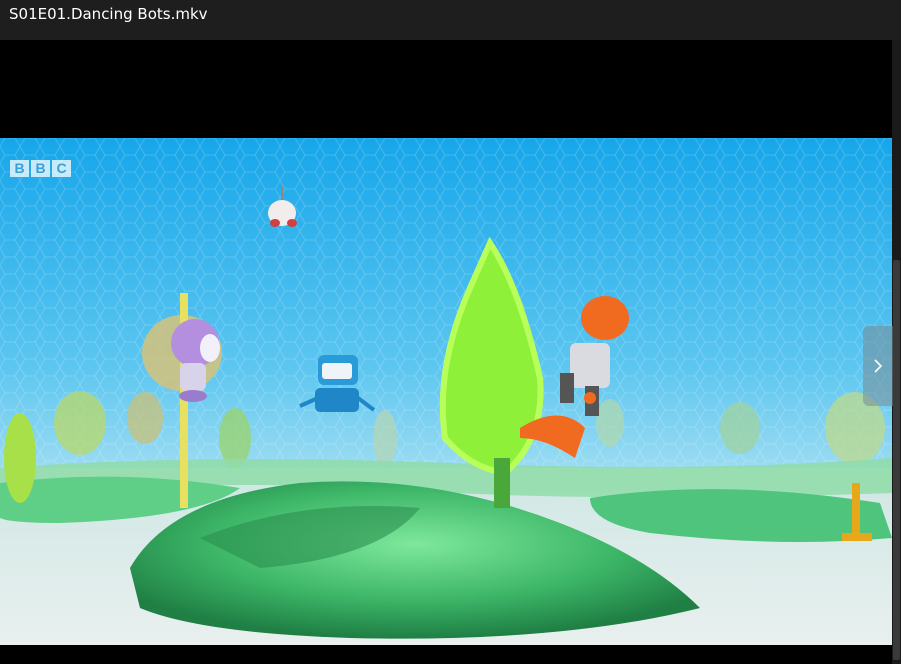 The image size is (901, 664). What do you see at coordinates (61, 168) in the screenshot?
I see `watermark-letter: C` at bounding box center [61, 168].